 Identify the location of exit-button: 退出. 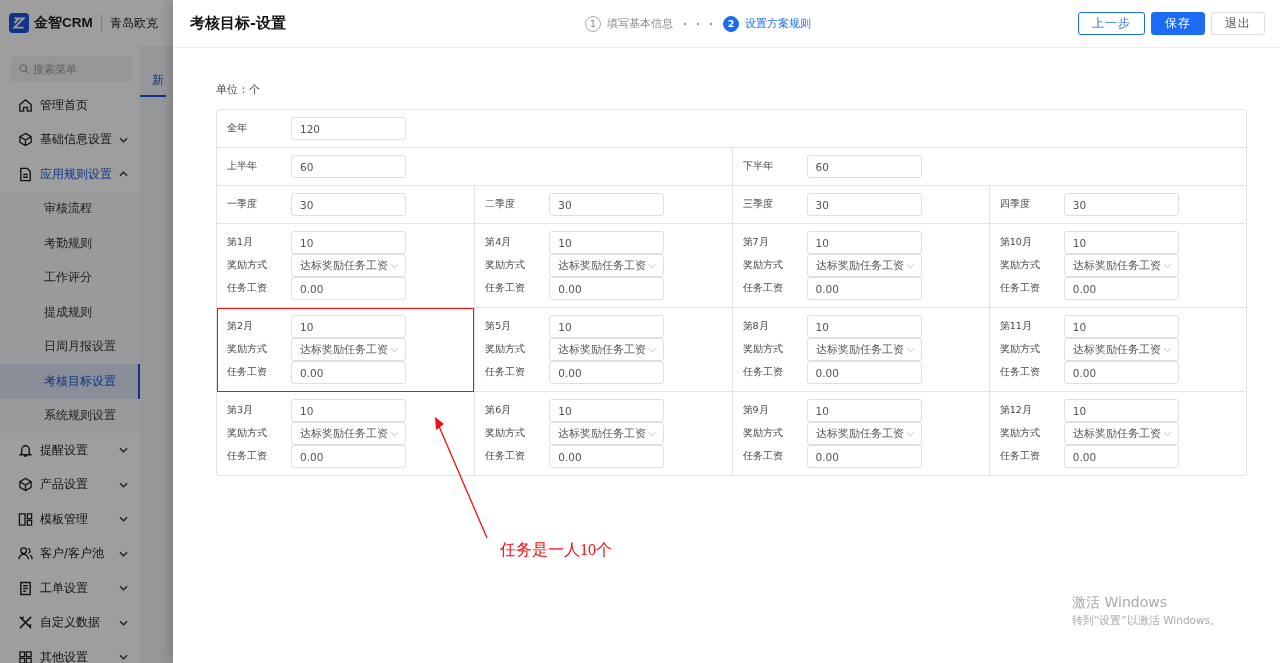
(1238, 23).